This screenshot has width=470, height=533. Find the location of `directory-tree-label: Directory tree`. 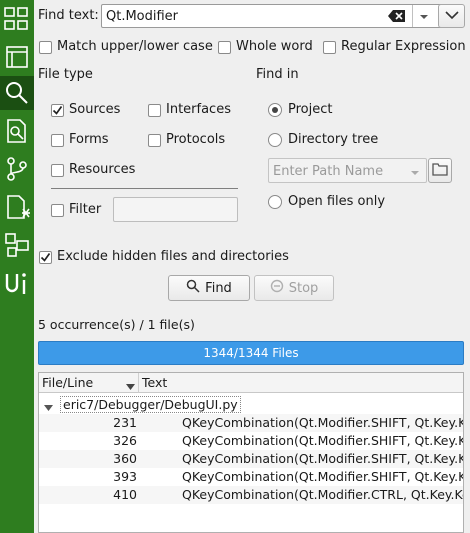

directory-tree-label: Directory tree is located at coordinates (333, 139).